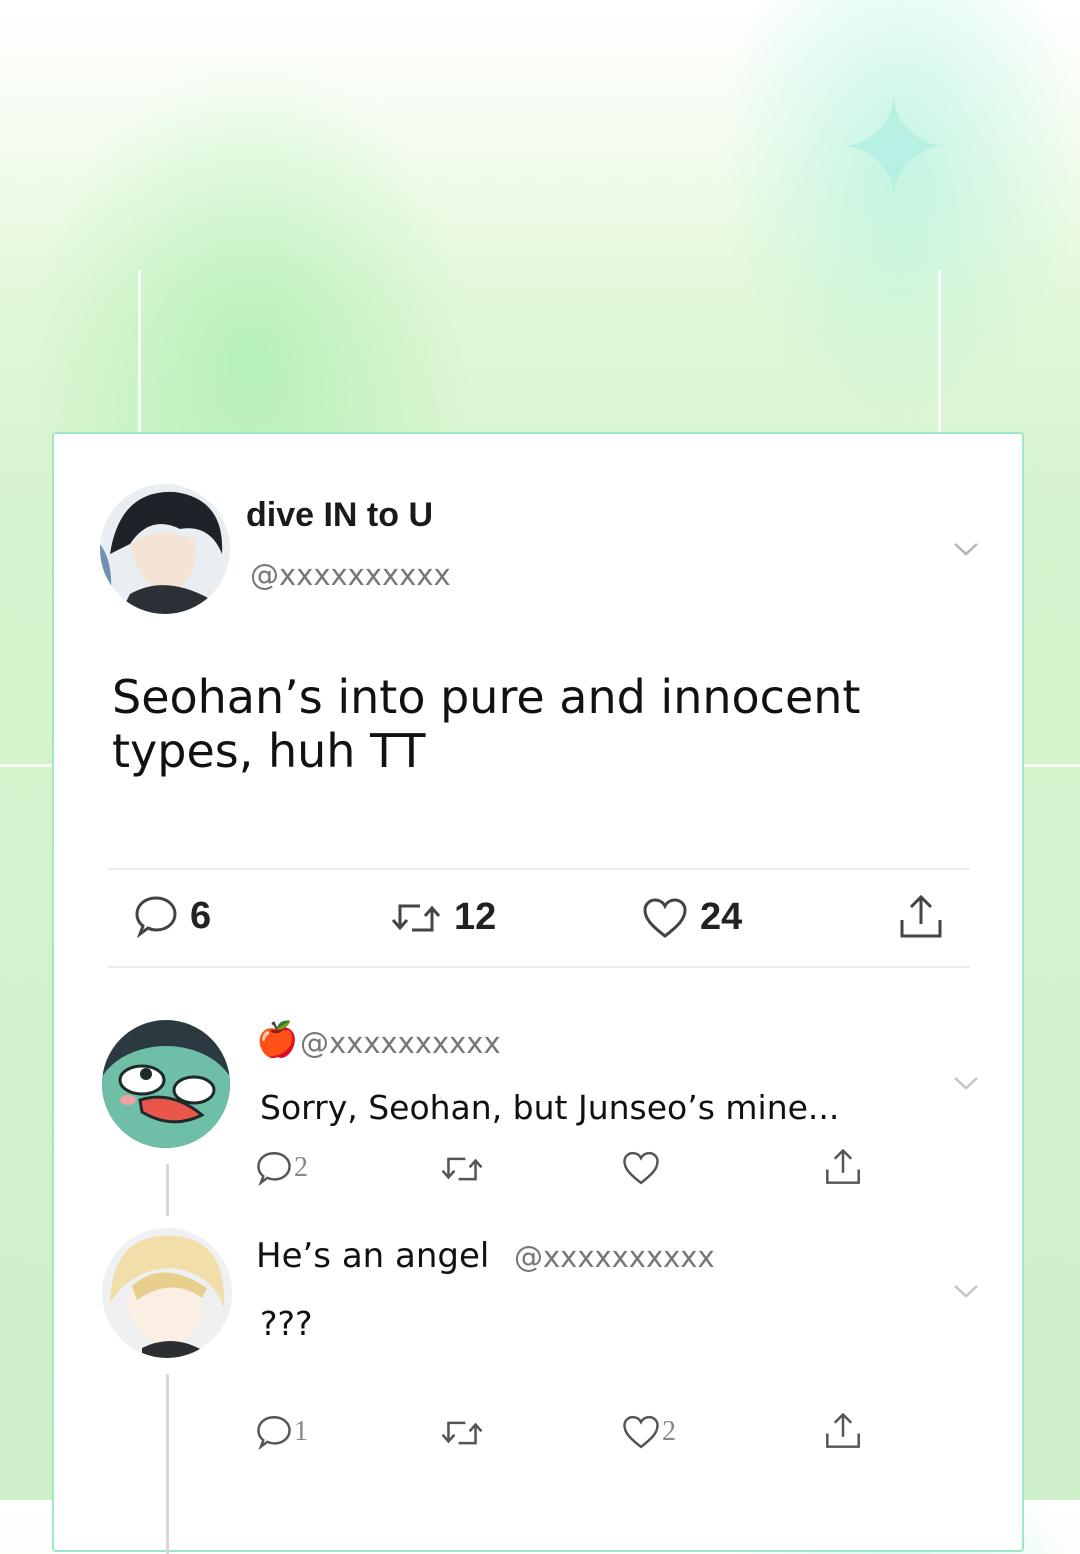  Describe the element at coordinates (669, 1431) in the screenshot. I see `like-count: 2` at that location.